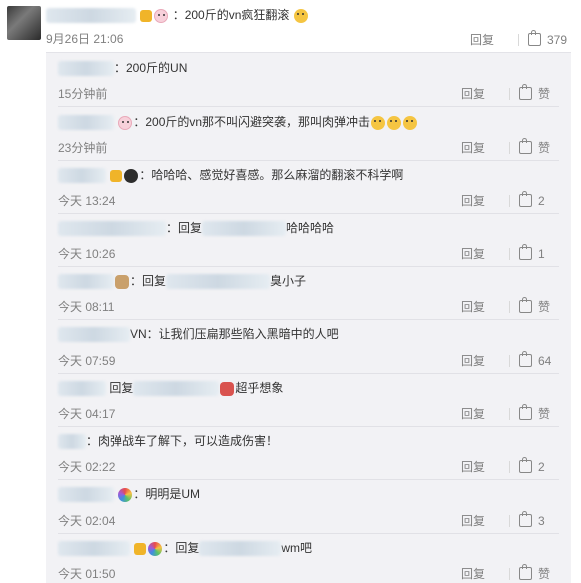  I want to click on comment-line: 回复 超乎想象, so click(170, 388).